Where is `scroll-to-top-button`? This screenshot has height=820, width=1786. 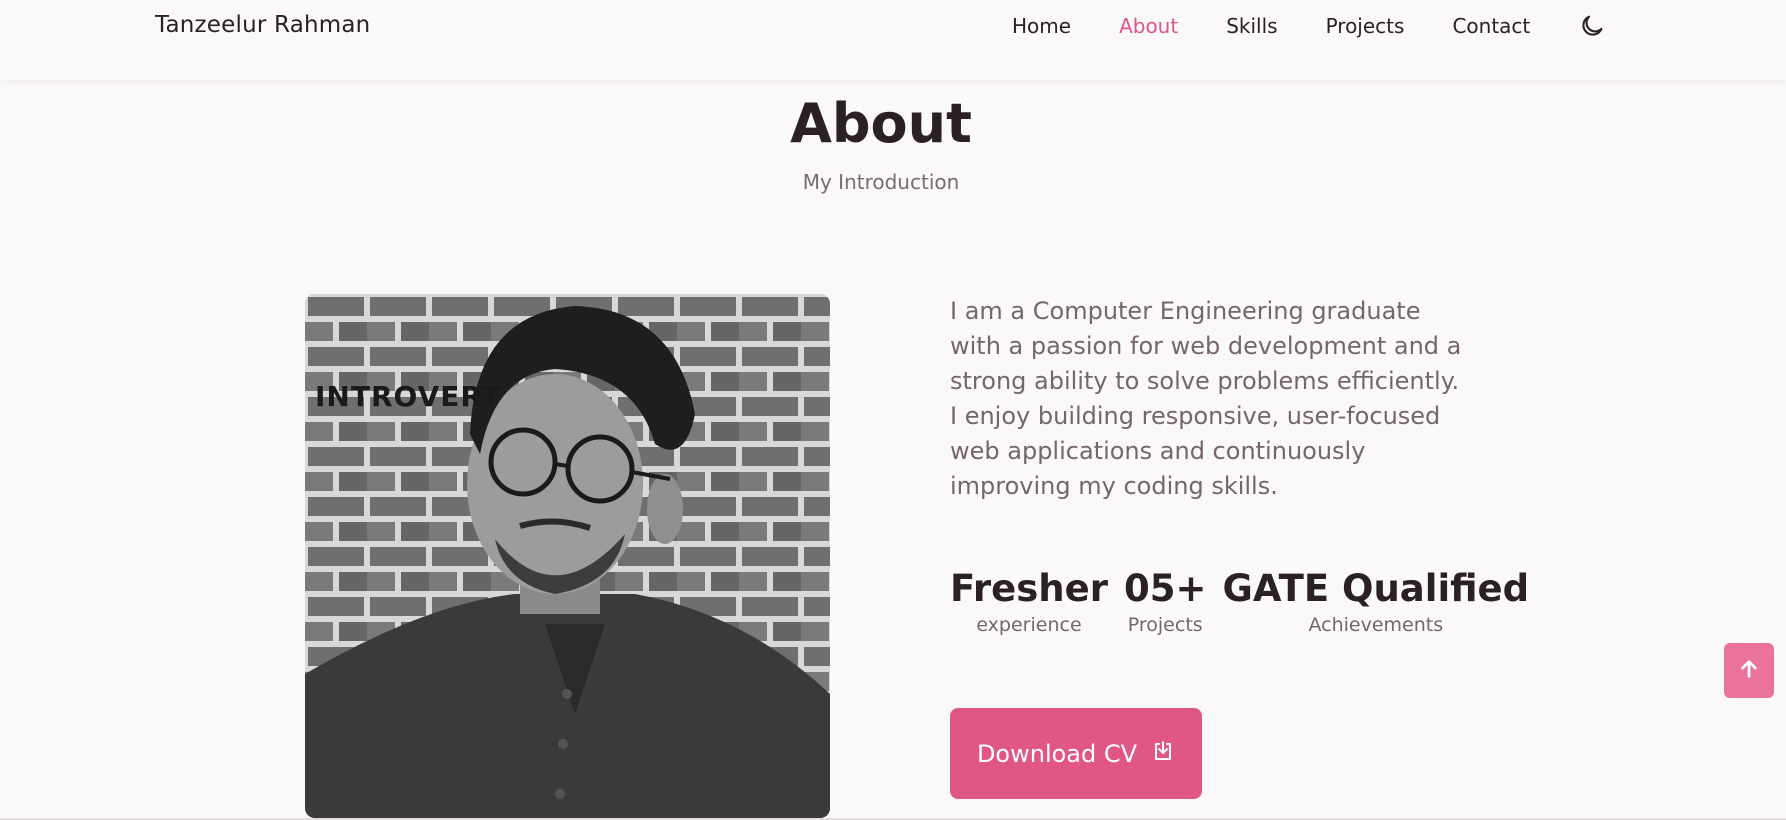 scroll-to-top-button is located at coordinates (1749, 670).